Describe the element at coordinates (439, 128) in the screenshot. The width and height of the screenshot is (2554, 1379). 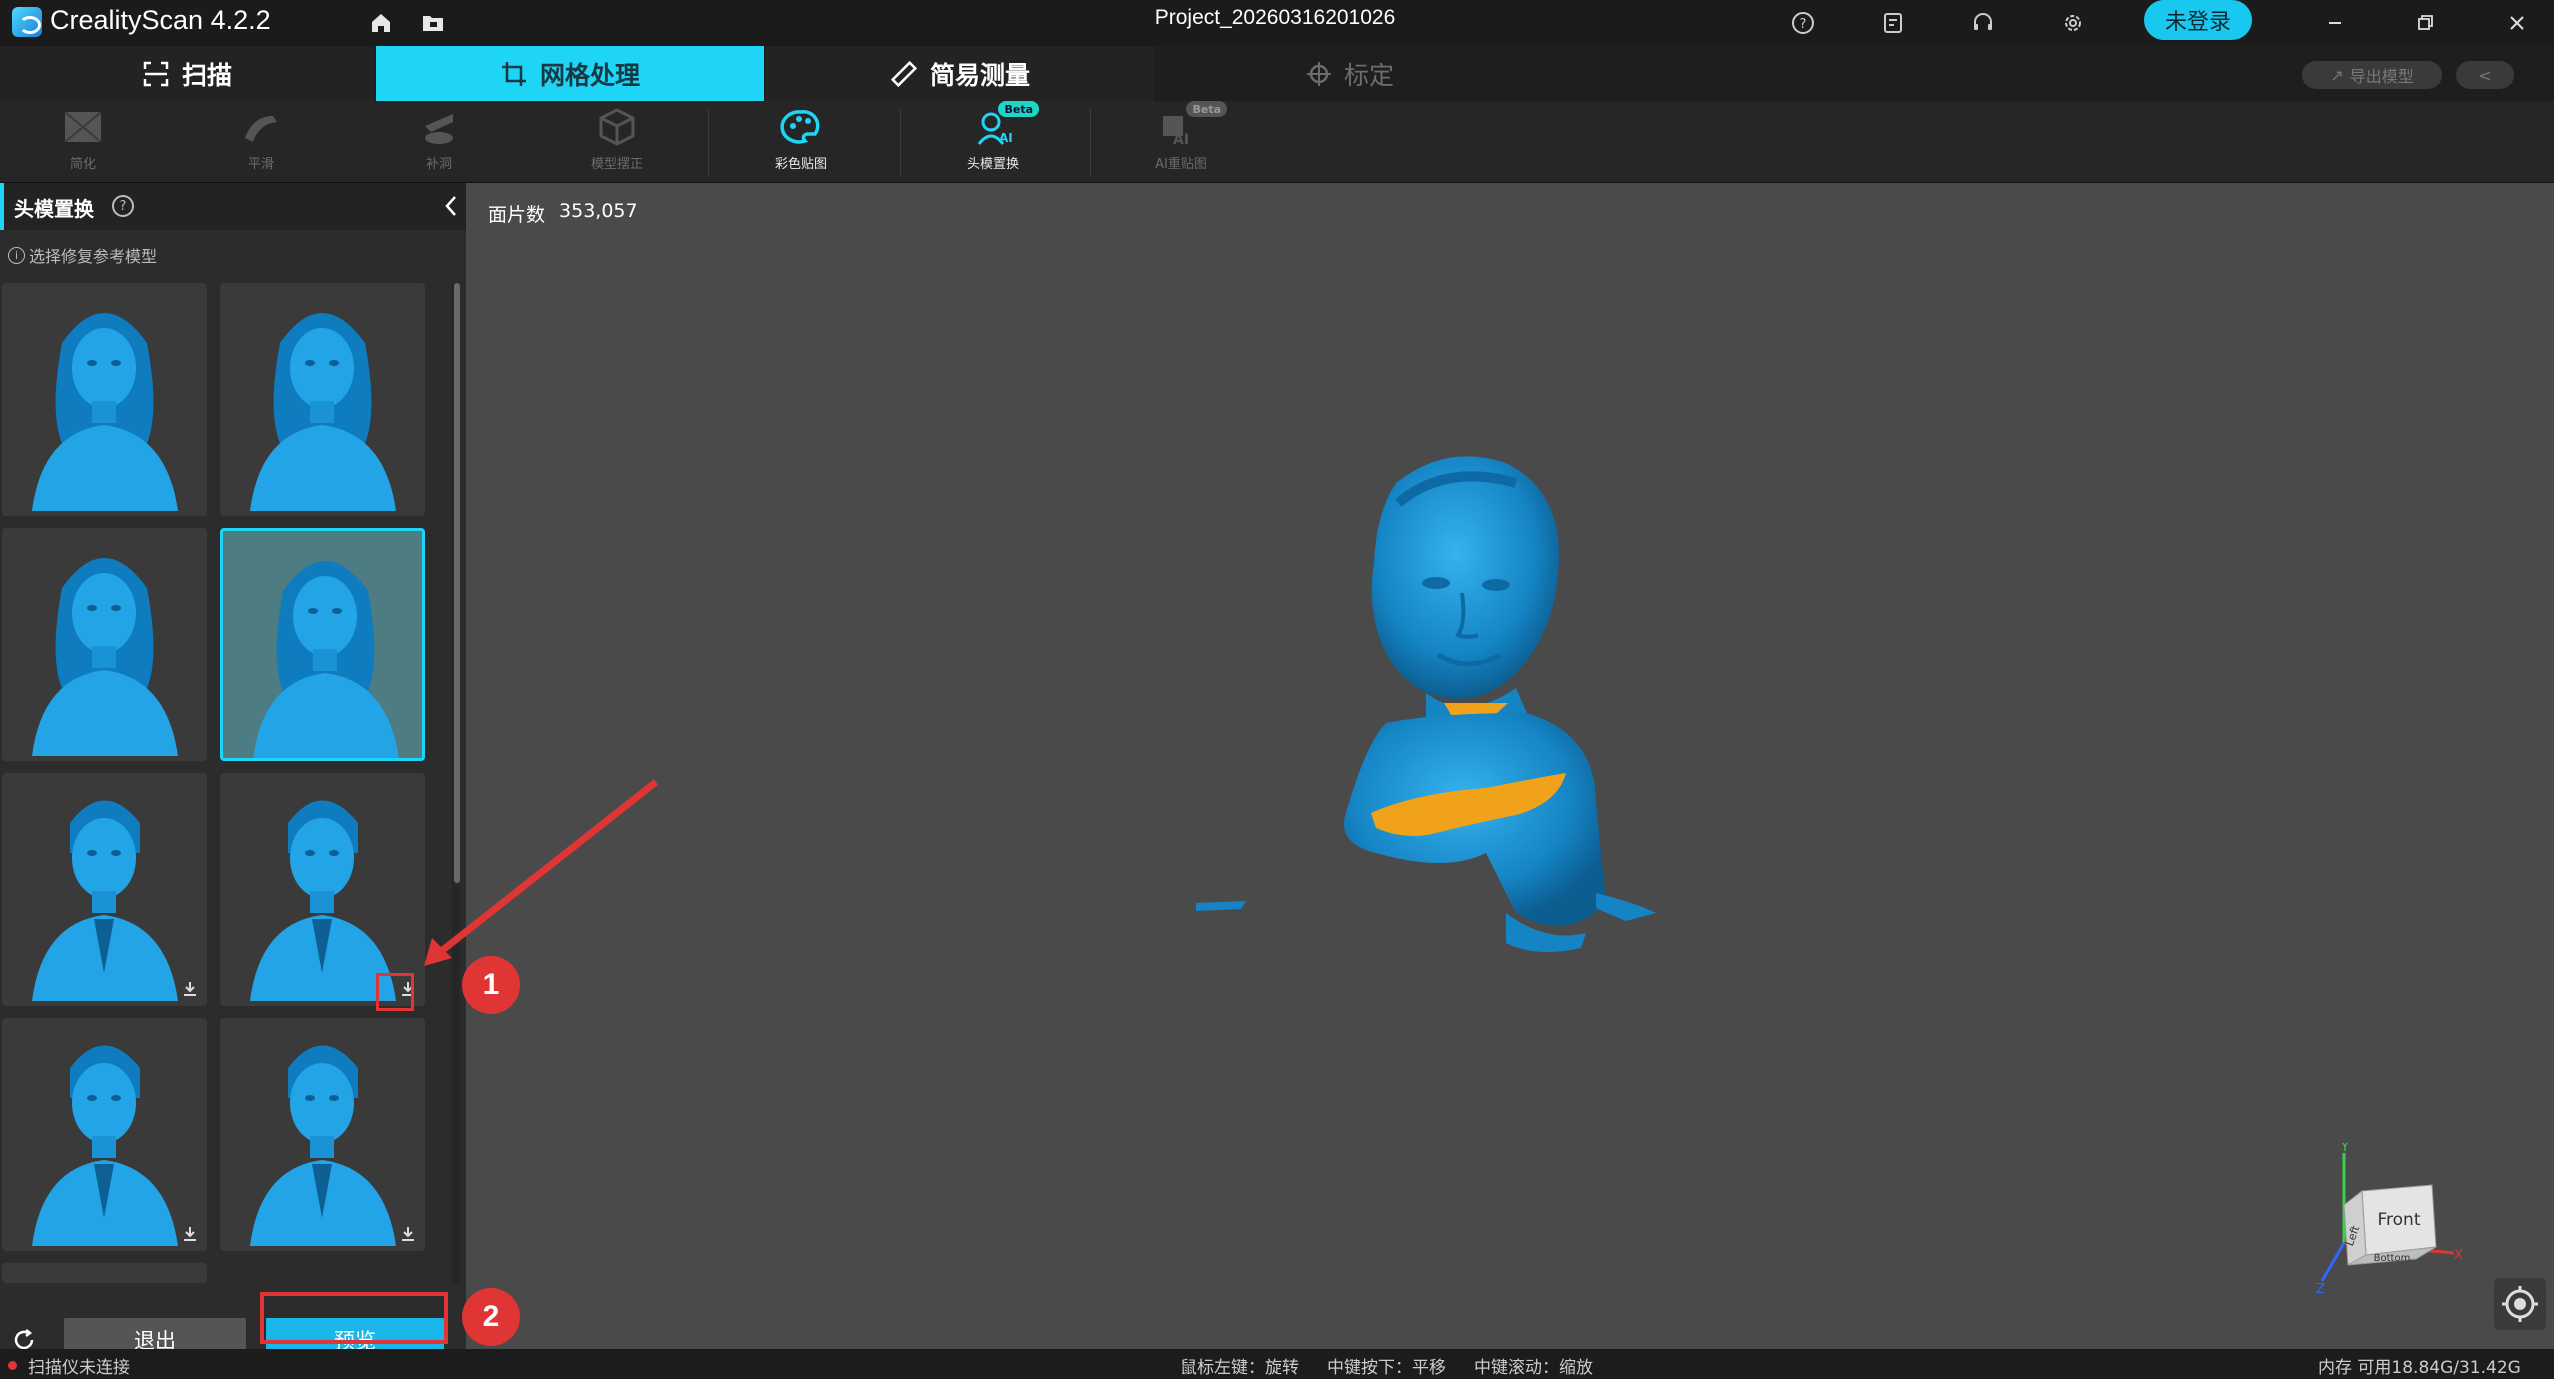
I see `fill-holes-icon` at that location.